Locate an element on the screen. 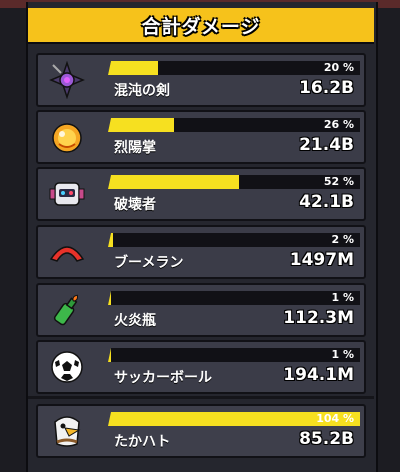  weapon-row-boomerang: 2 % ブーメラン 1497M is located at coordinates (201, 252).